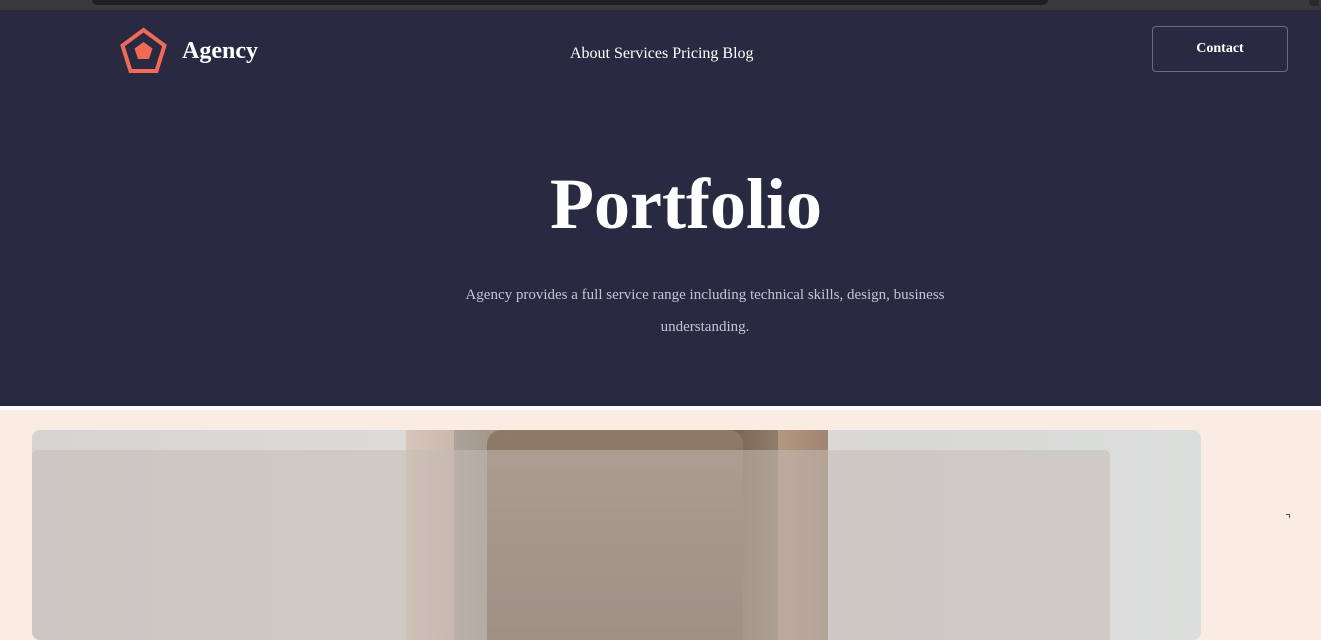 This screenshot has height=640, width=1321. Describe the element at coordinates (220, 50) in the screenshot. I see `brand-name: Agency` at that location.